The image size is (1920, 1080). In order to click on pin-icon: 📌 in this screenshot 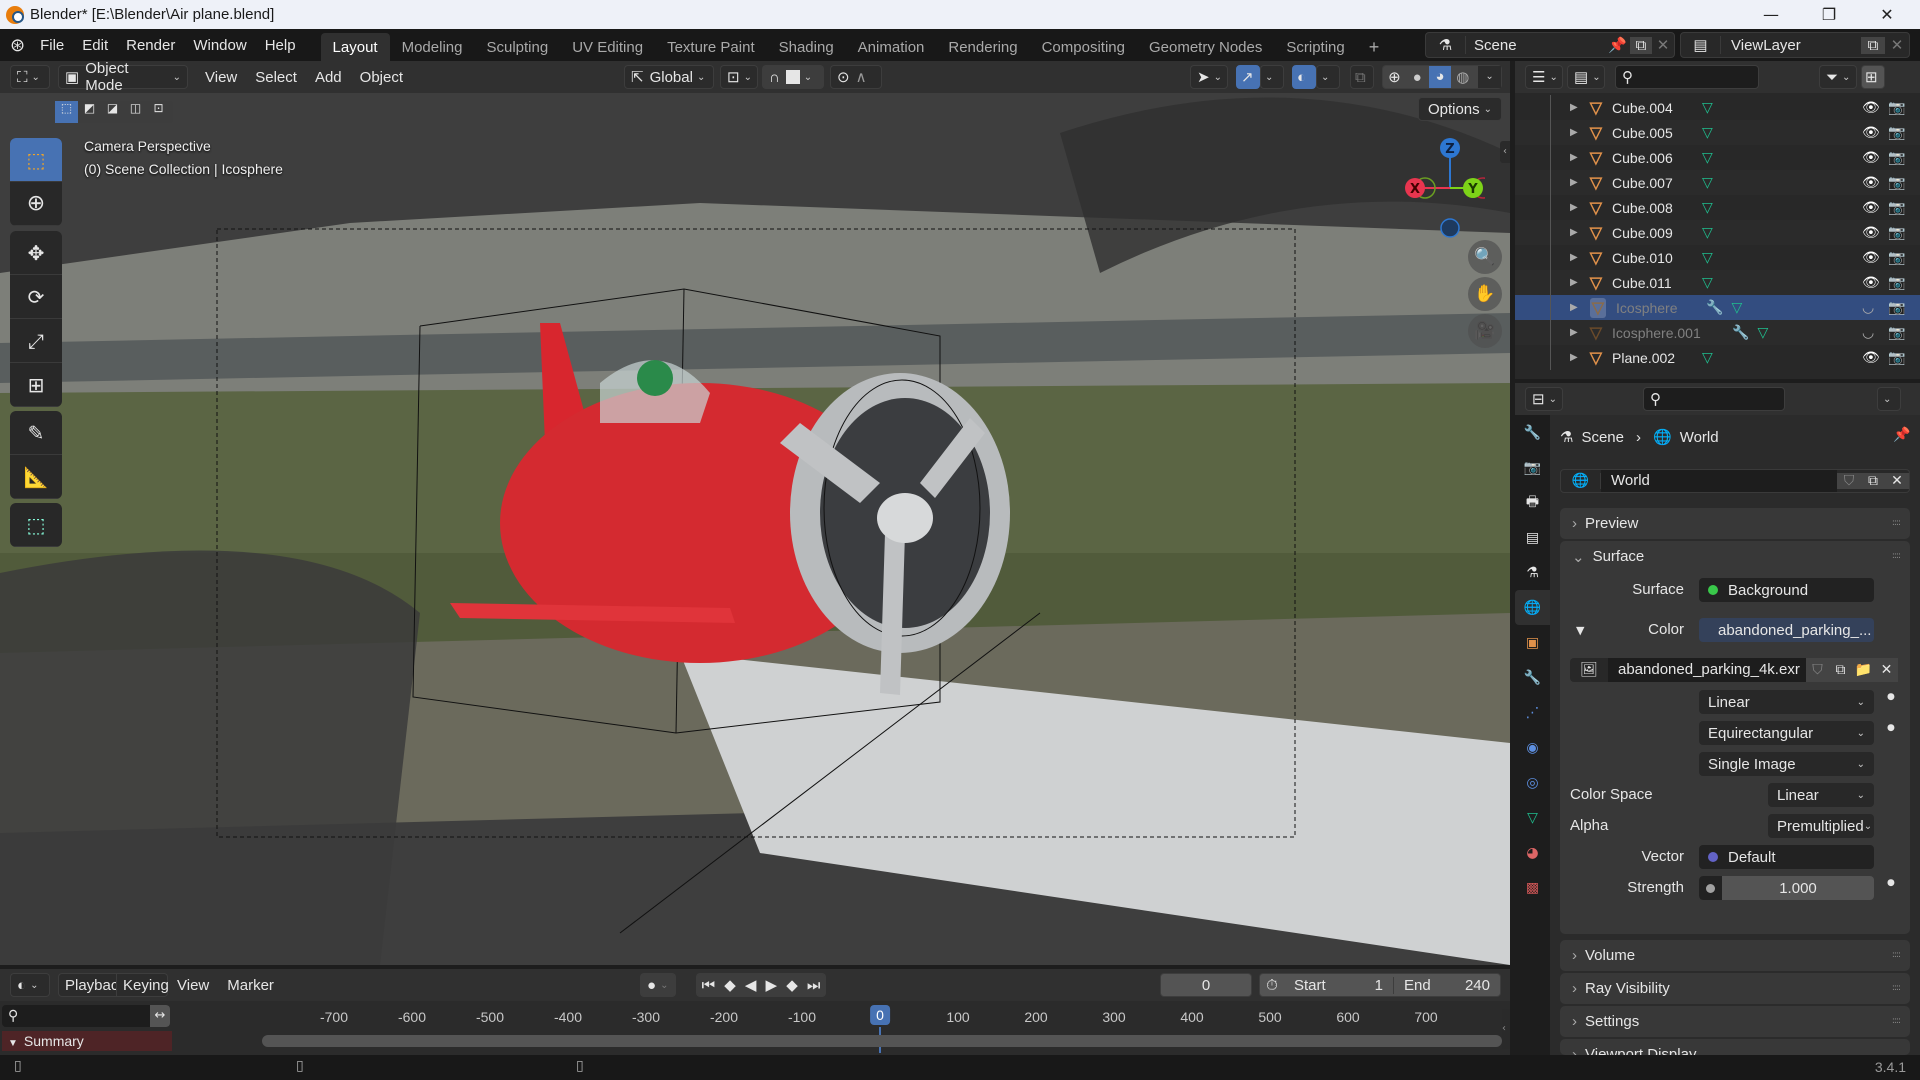, I will do `click(1619, 45)`.